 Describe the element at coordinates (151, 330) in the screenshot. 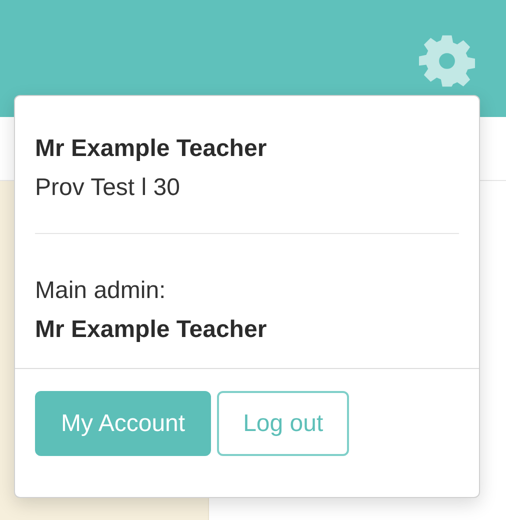

I see `admin-name: Mr Example Teacher` at that location.